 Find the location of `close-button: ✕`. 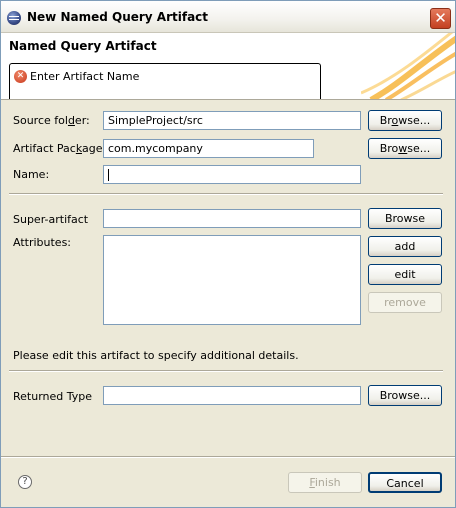

close-button: ✕ is located at coordinates (440, 18).